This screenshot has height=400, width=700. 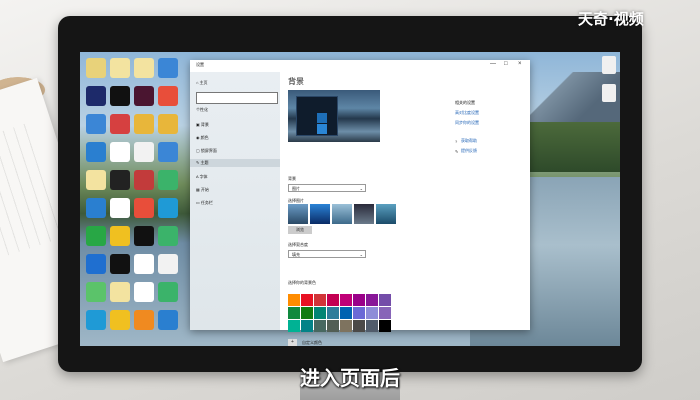 I want to click on high-contrast-link: 高对比度设置, so click(x=467, y=113).